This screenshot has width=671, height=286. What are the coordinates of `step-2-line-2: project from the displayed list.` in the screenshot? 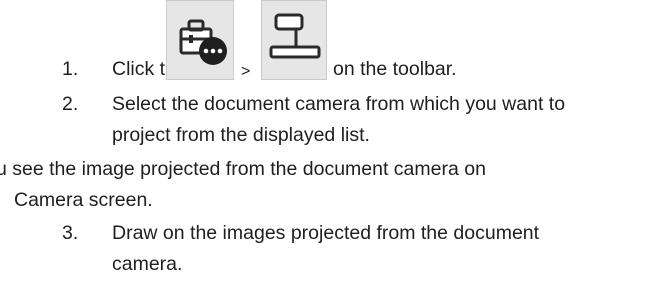 It's located at (241, 135).